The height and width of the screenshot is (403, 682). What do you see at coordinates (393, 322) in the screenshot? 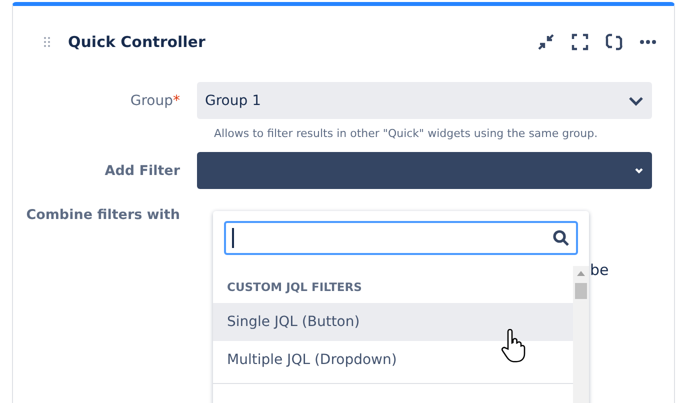
I see `menu-item: Single JQL (Button)` at bounding box center [393, 322].